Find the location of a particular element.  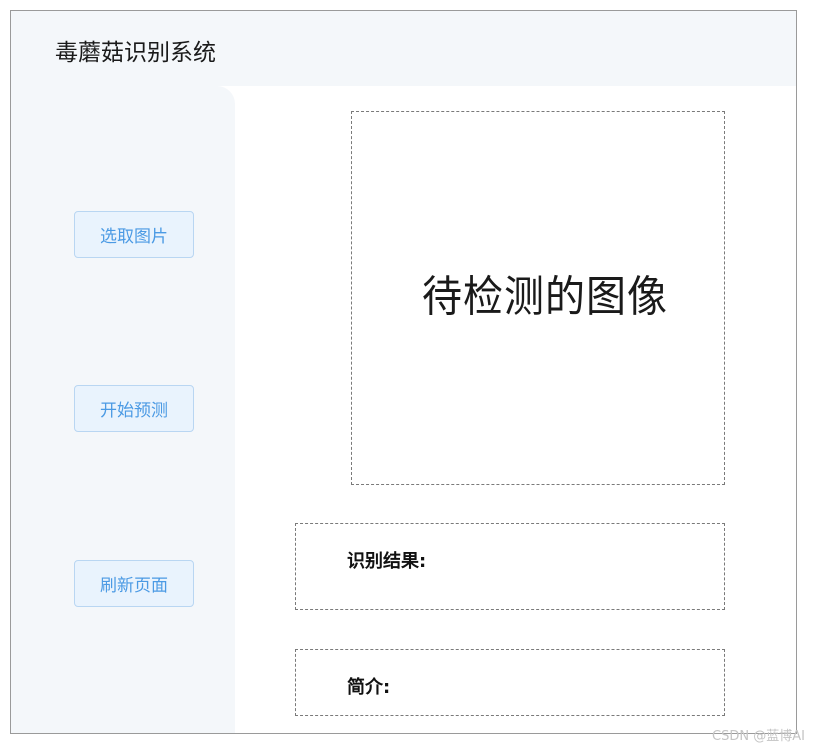

image-placeholder-text: 待检测的图像 is located at coordinates (545, 297).